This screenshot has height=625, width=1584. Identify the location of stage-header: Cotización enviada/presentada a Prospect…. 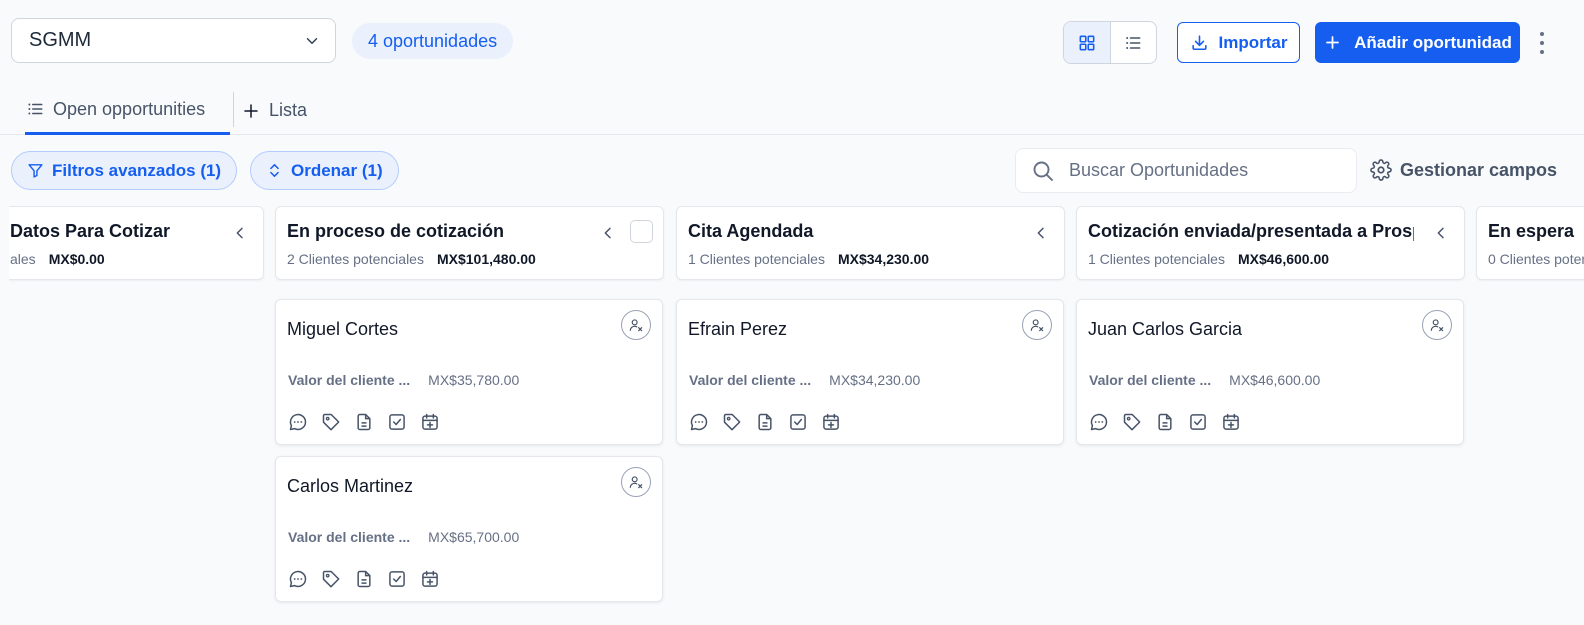
(1270, 243).